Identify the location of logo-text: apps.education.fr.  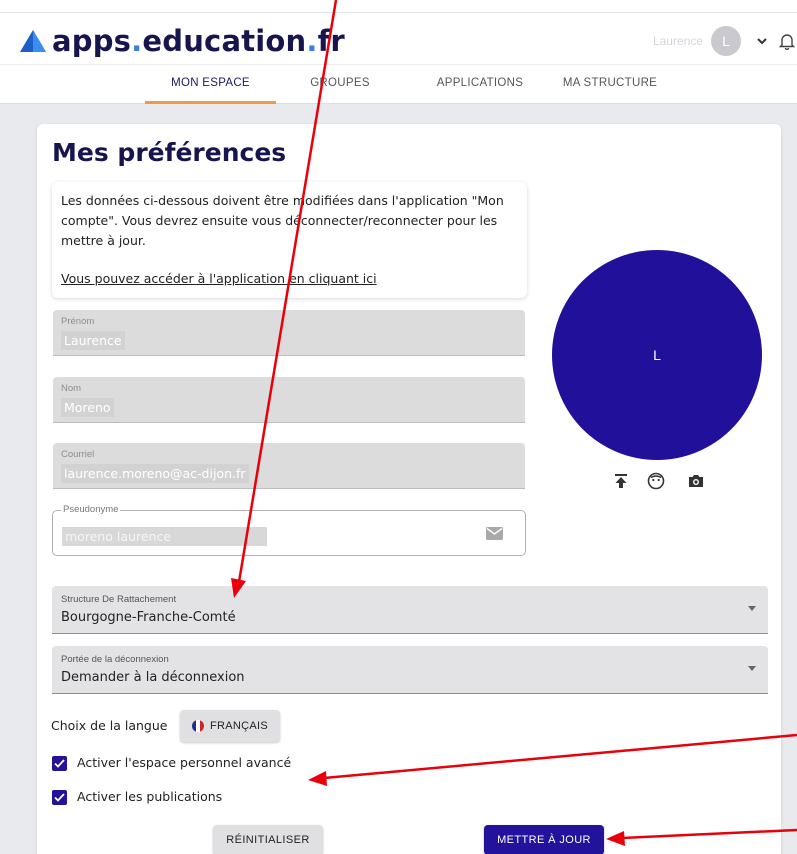
(198, 41).